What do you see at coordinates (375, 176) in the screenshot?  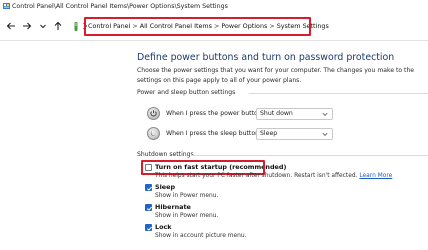 I see `learn-more-link: Learn More` at bounding box center [375, 176].